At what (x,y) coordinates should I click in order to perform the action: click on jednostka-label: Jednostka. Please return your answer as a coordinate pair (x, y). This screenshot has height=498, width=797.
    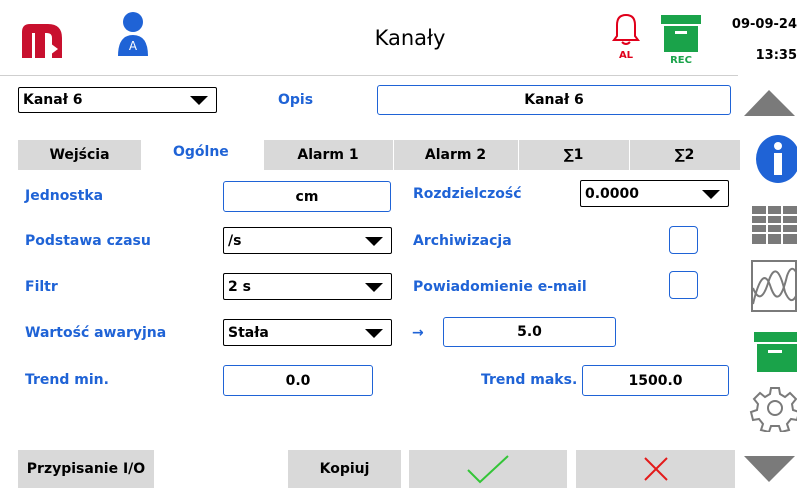
    Looking at the image, I should click on (64, 196).